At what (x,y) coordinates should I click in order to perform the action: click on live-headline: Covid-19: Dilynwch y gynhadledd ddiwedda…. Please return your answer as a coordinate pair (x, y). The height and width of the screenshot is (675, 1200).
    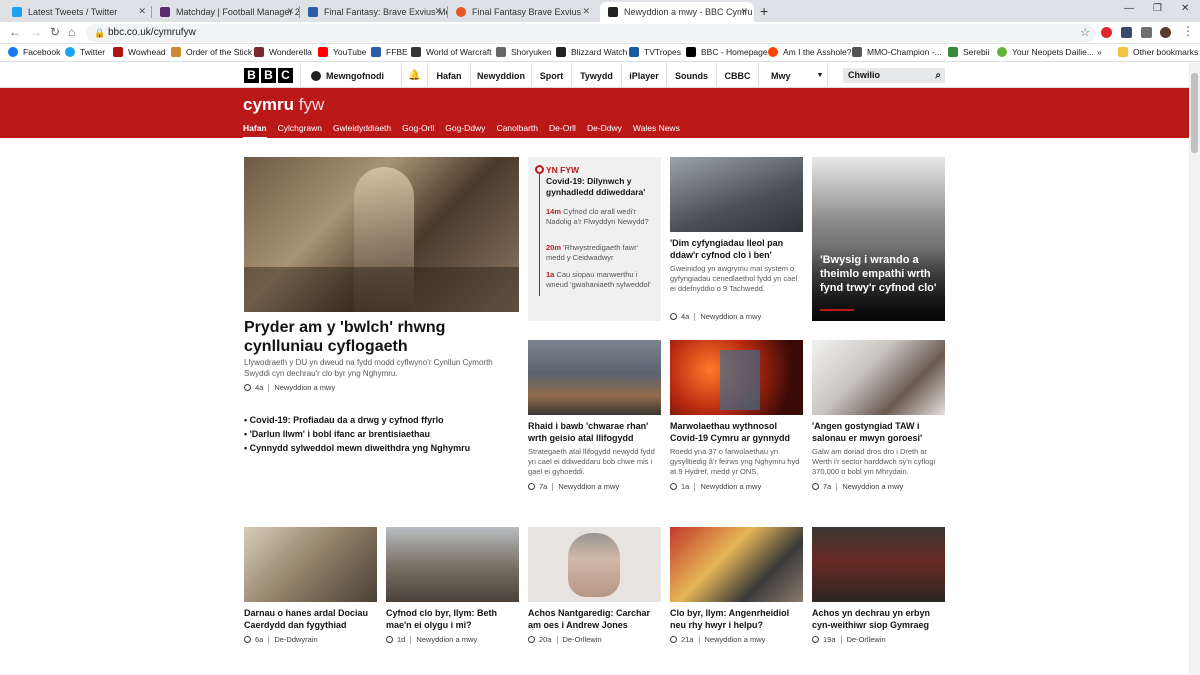
    Looking at the image, I should click on (601, 187).